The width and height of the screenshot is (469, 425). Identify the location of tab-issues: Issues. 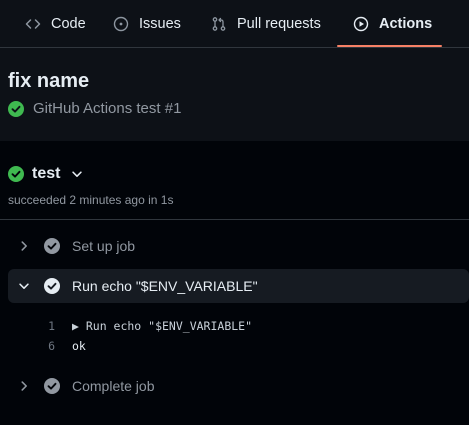
(146, 23).